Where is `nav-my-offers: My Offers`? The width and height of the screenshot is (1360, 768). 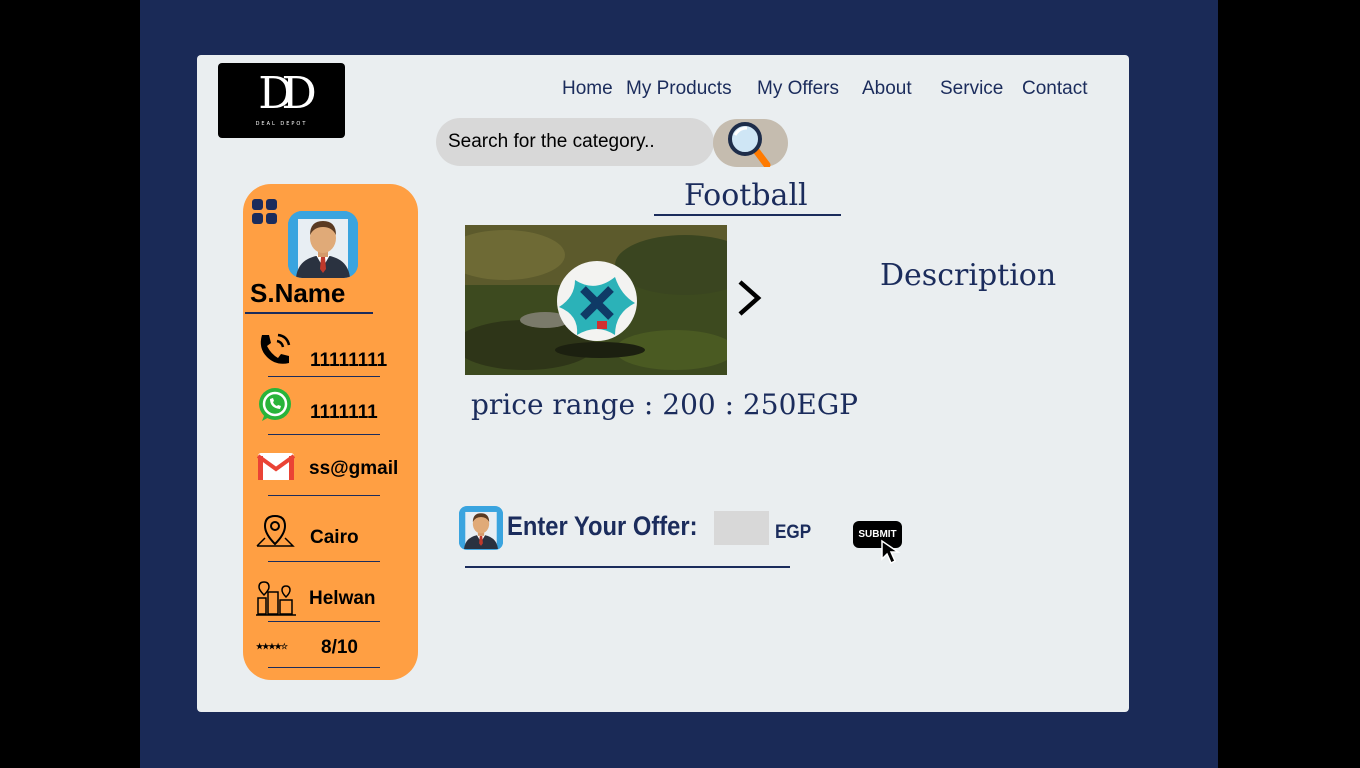 nav-my-offers: My Offers is located at coordinates (798, 89).